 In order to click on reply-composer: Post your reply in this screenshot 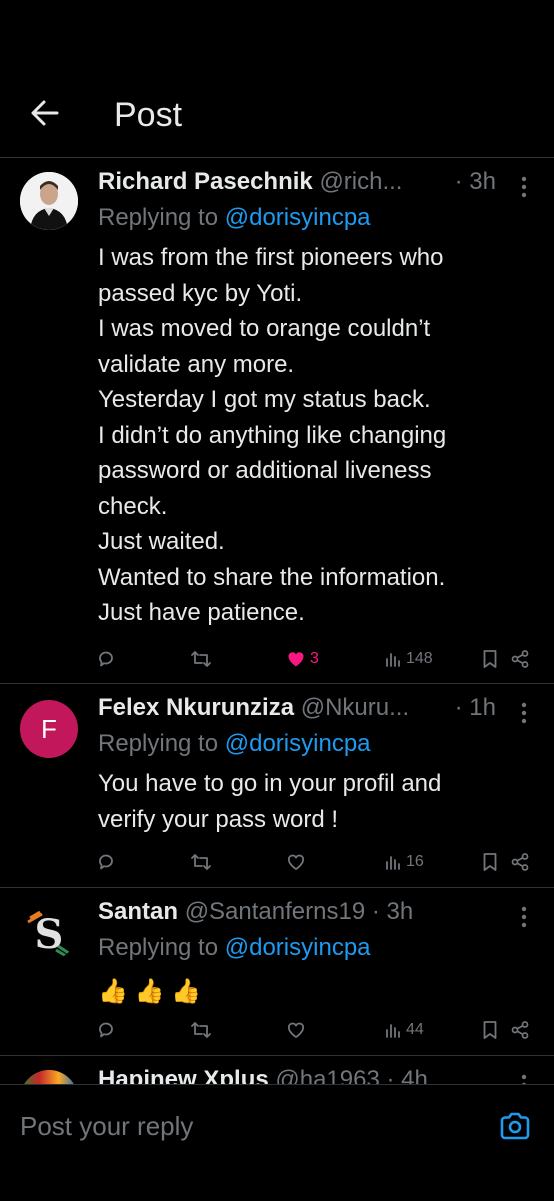, I will do `click(277, 1142)`.